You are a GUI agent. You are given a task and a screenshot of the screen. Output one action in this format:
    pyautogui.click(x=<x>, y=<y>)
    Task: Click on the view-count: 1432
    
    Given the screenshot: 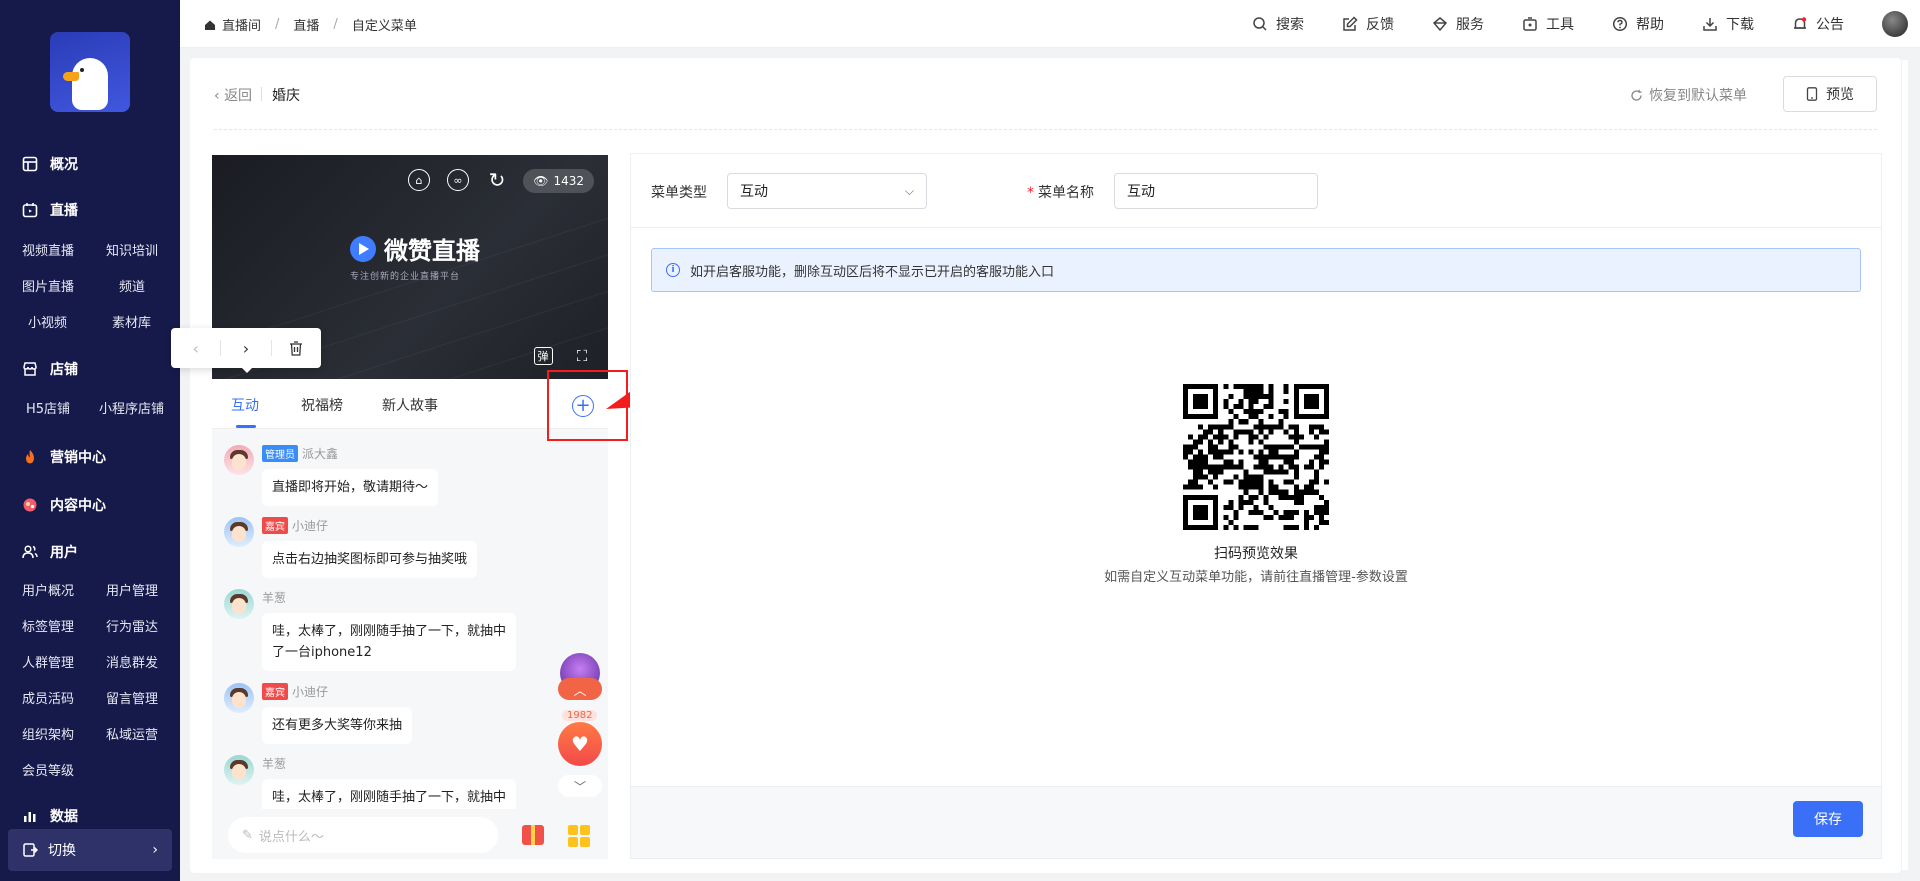 What is the action you would take?
    pyautogui.click(x=568, y=181)
    